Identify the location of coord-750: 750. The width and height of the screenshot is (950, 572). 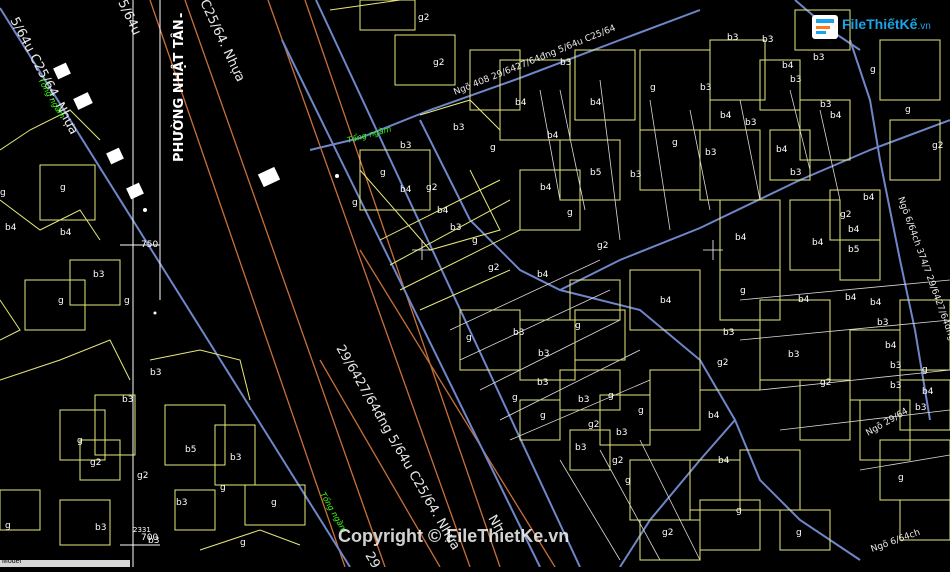
(149, 245).